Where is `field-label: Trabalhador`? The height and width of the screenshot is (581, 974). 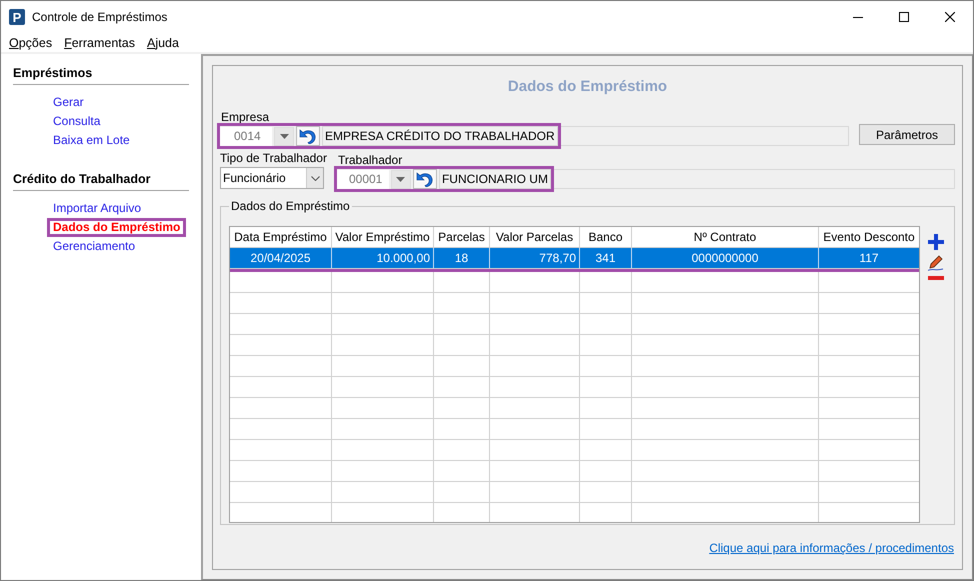
field-label: Trabalhador is located at coordinates (370, 160).